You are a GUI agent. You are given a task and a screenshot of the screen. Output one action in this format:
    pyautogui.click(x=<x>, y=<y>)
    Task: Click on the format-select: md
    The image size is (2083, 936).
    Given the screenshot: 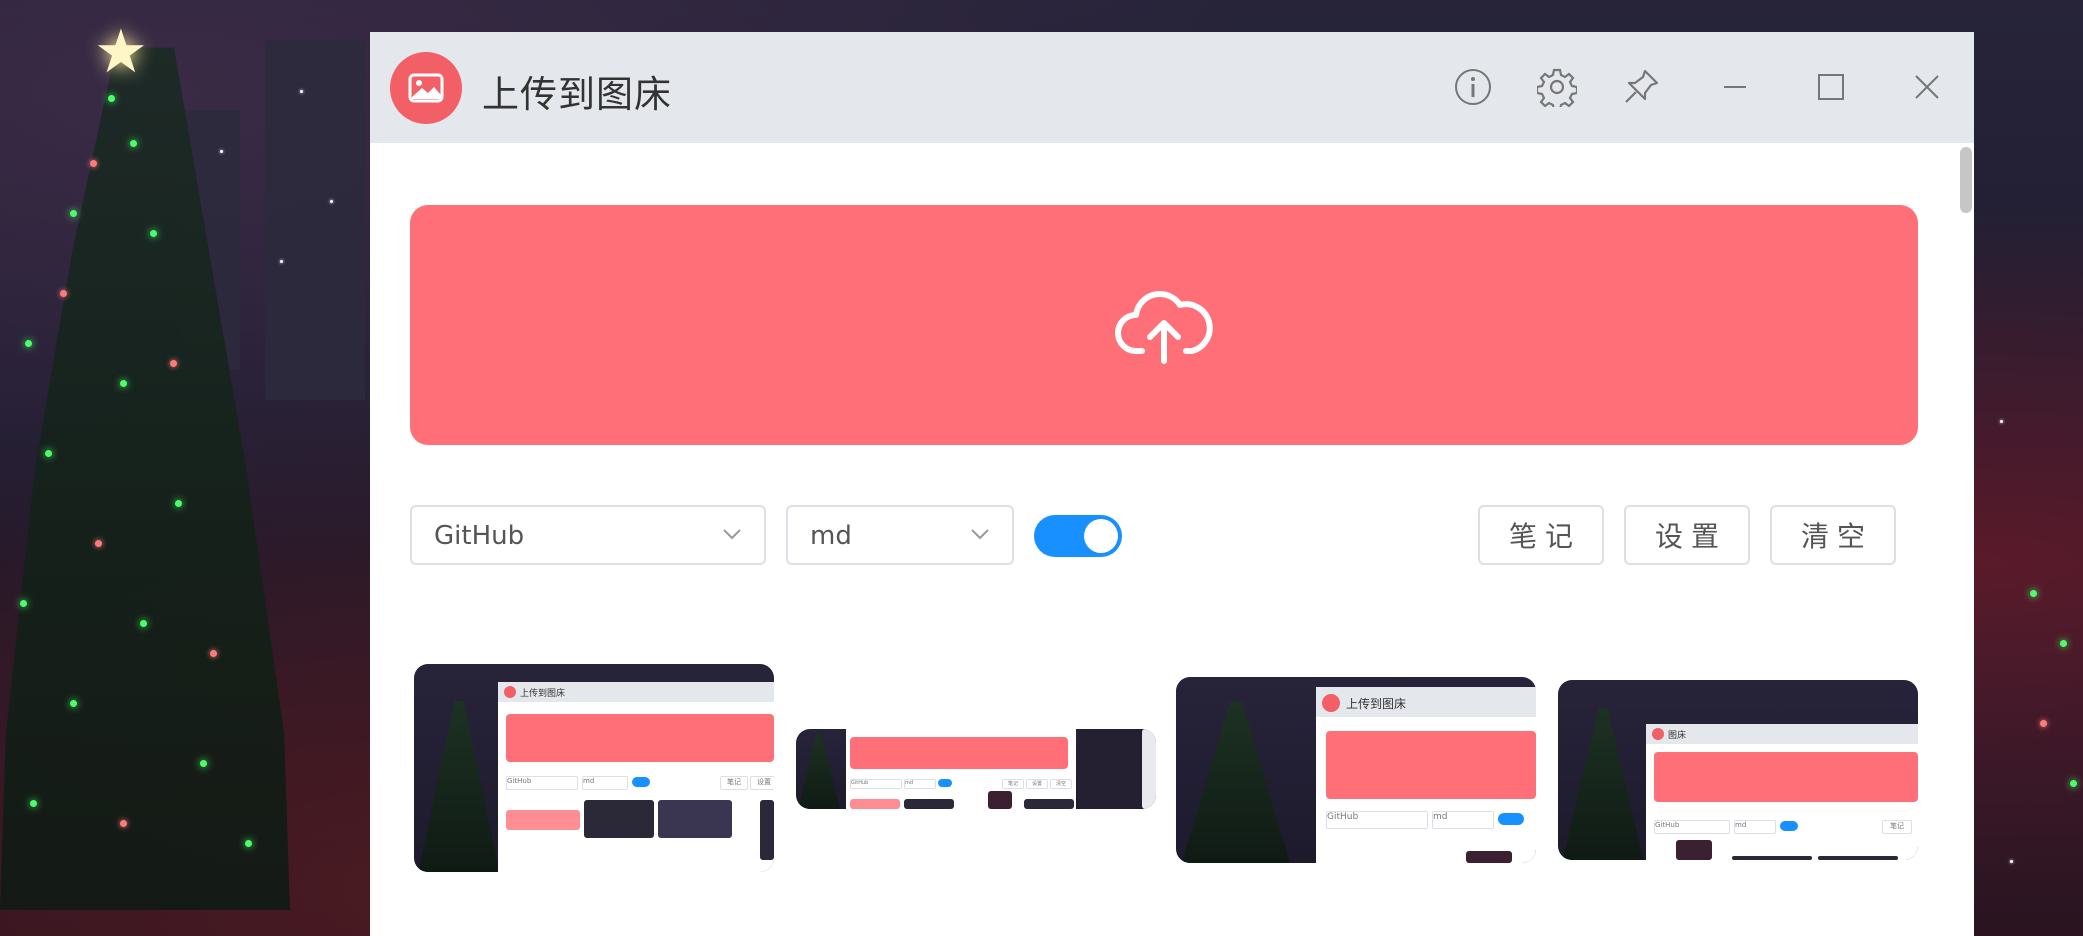 What is the action you would take?
    pyautogui.click(x=900, y=535)
    